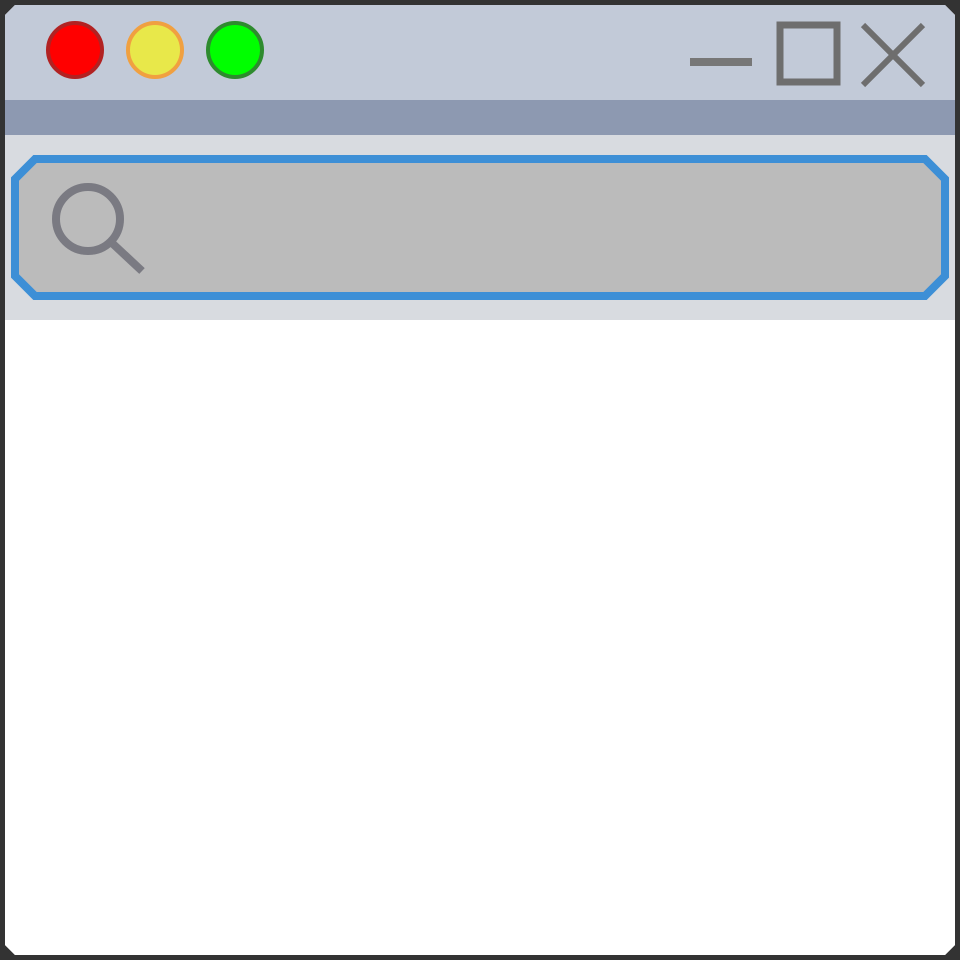  I want to click on search-icon, so click(98, 228).